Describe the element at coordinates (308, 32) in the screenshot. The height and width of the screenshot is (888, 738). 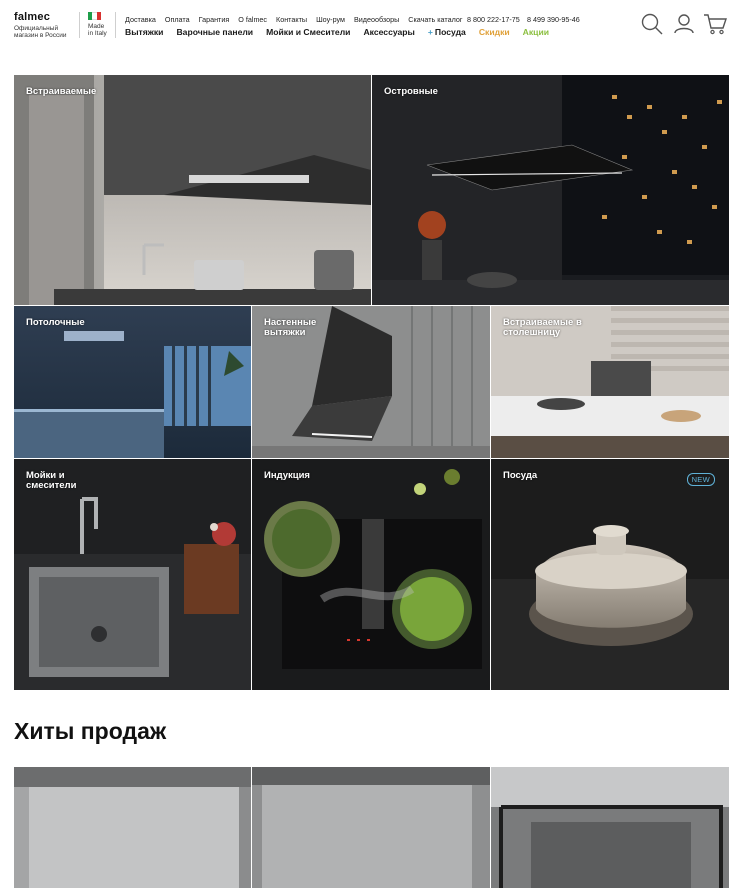
I see `nav-sinks: Мойки и Смесители` at that location.